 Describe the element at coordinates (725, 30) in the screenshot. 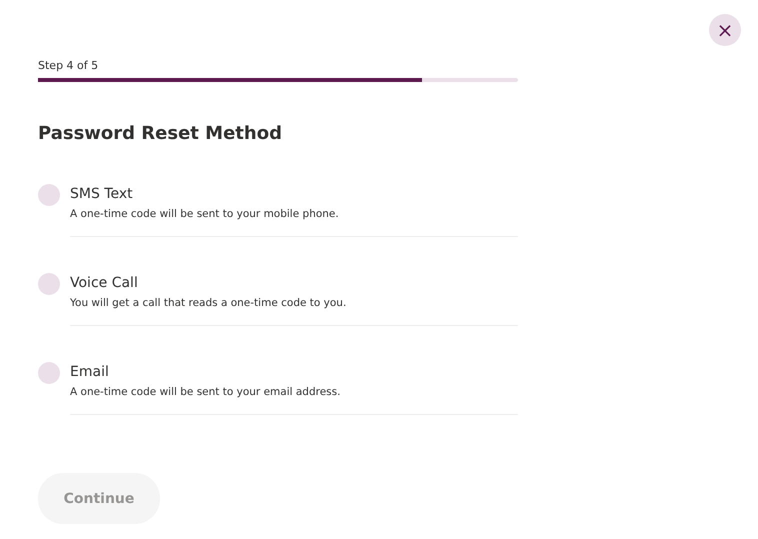

I see `close-button: ×` at that location.